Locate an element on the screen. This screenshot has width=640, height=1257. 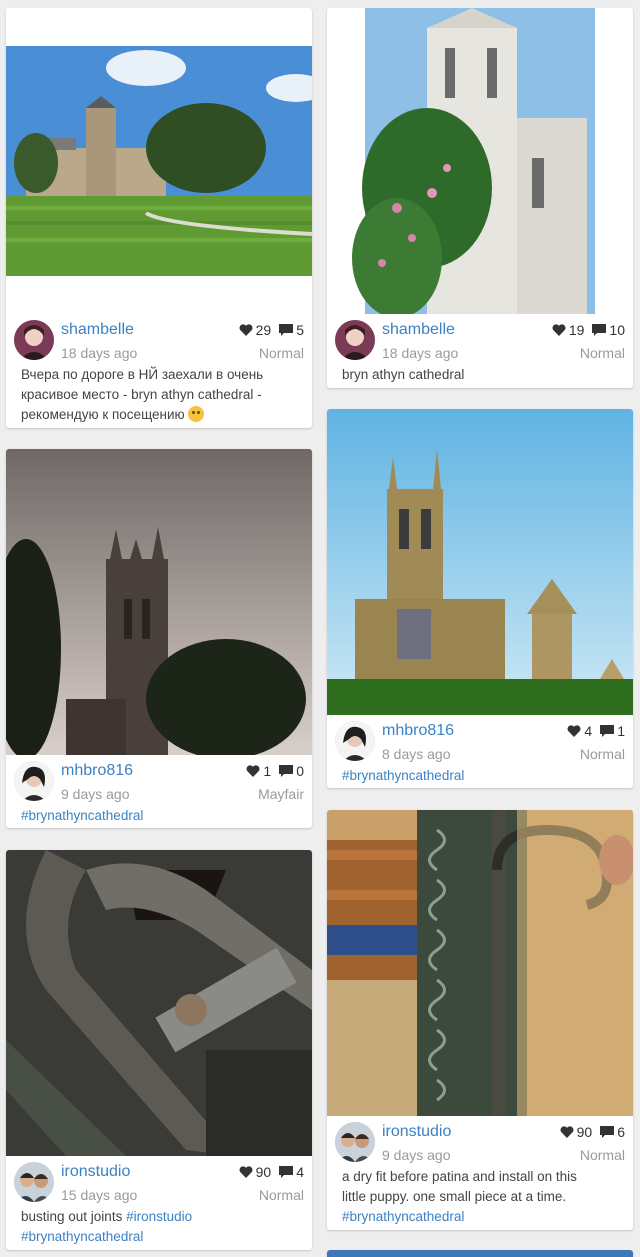
caption-text: рекомендую к посещению is located at coordinates (103, 414).